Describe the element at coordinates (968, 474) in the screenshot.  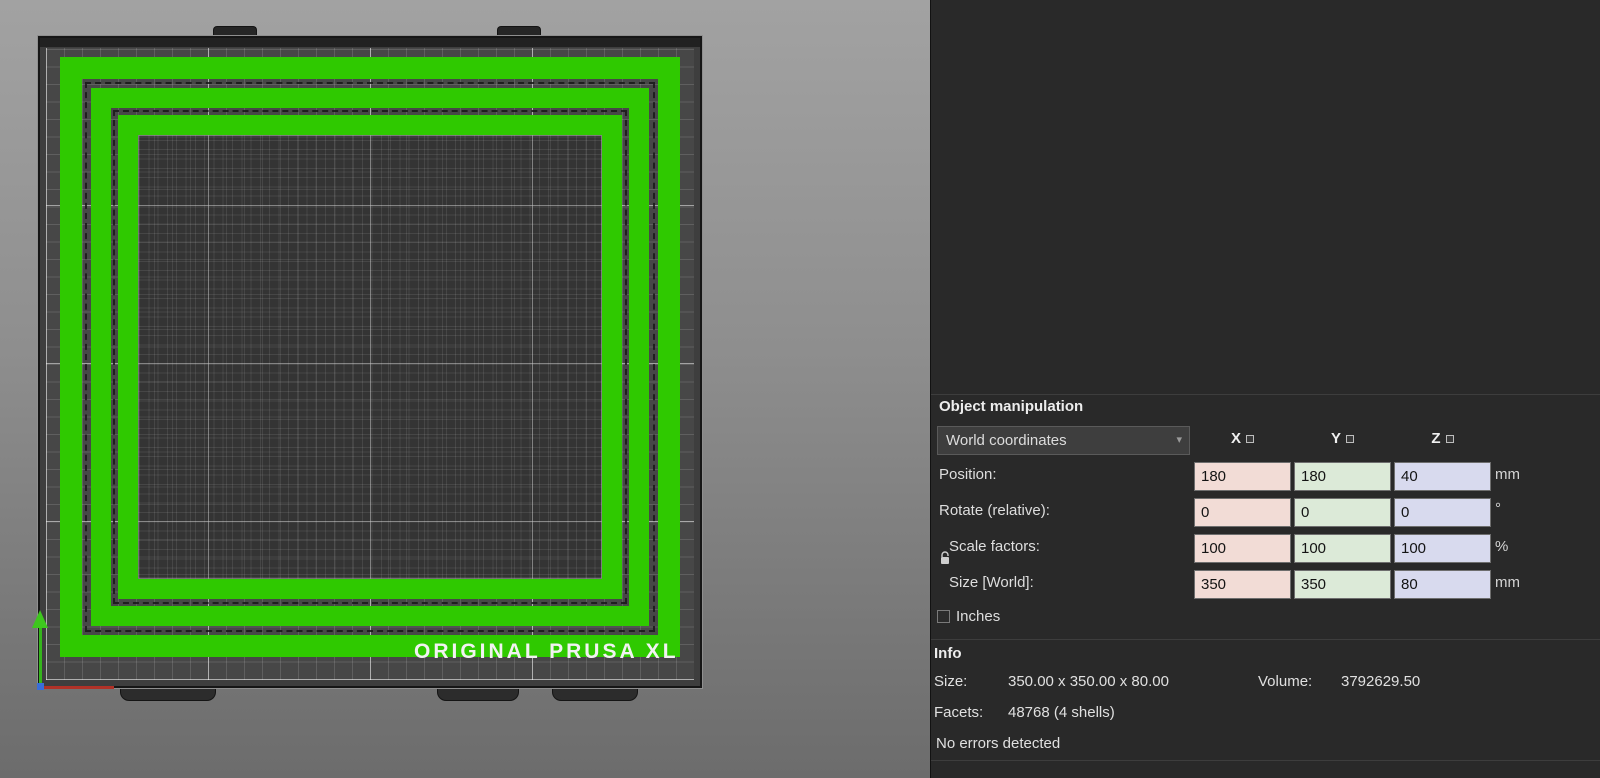
I see `position-label: Position:` at that location.